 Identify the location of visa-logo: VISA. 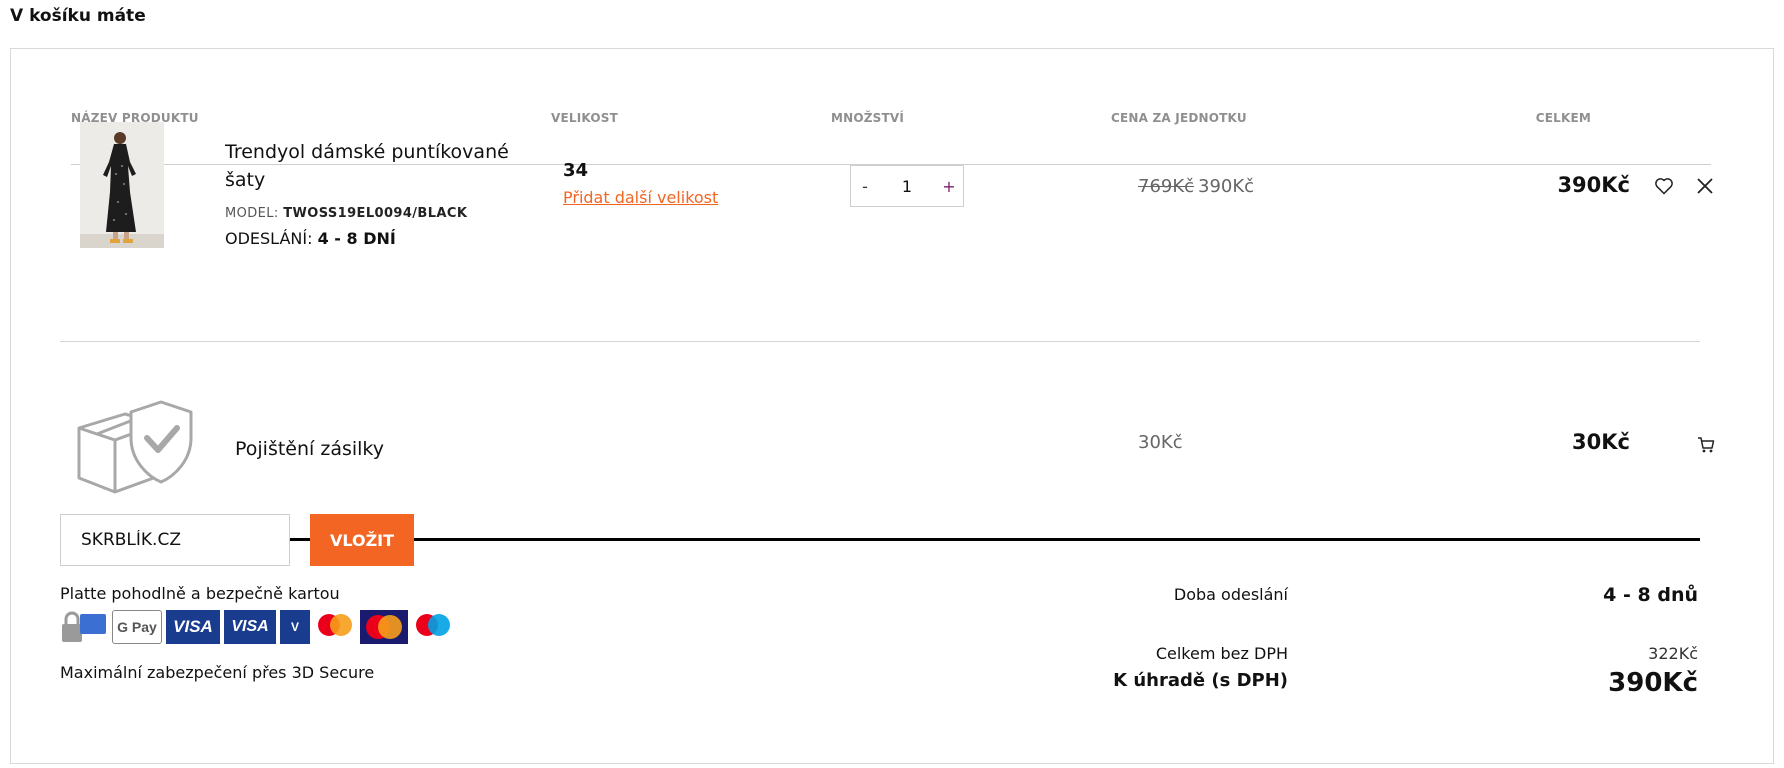
(193, 627).